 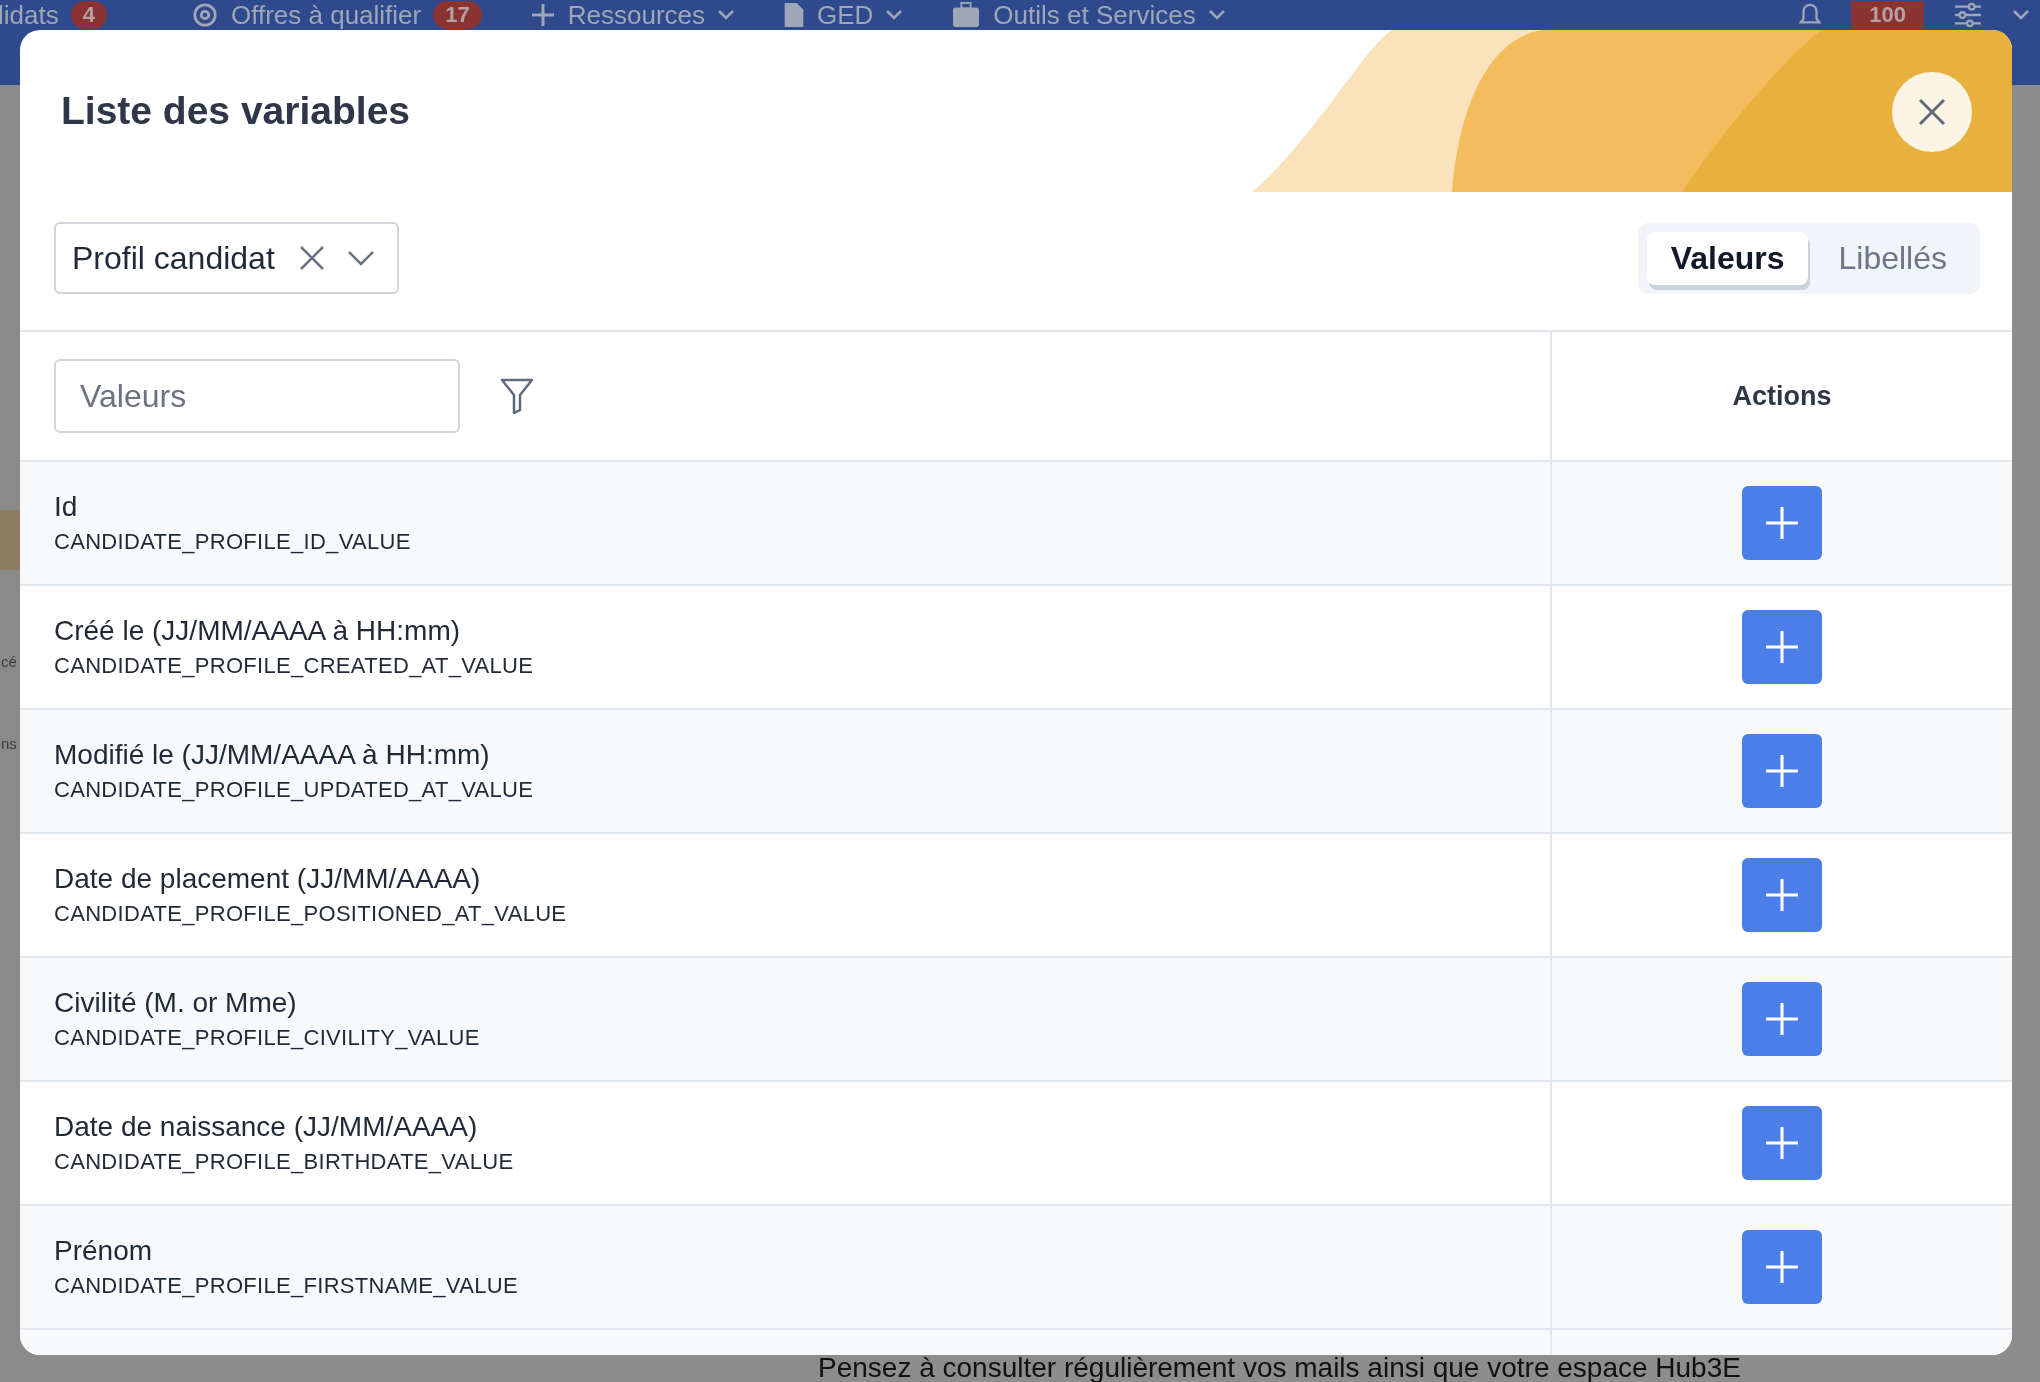 What do you see at coordinates (226, 258) in the screenshot?
I see `category-select: Profil candidat` at bounding box center [226, 258].